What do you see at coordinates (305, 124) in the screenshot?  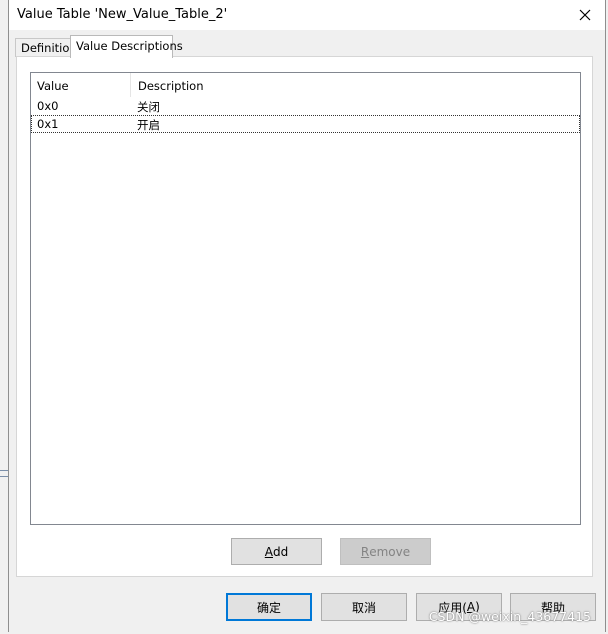 I see `table-row: 0x1 开启` at bounding box center [305, 124].